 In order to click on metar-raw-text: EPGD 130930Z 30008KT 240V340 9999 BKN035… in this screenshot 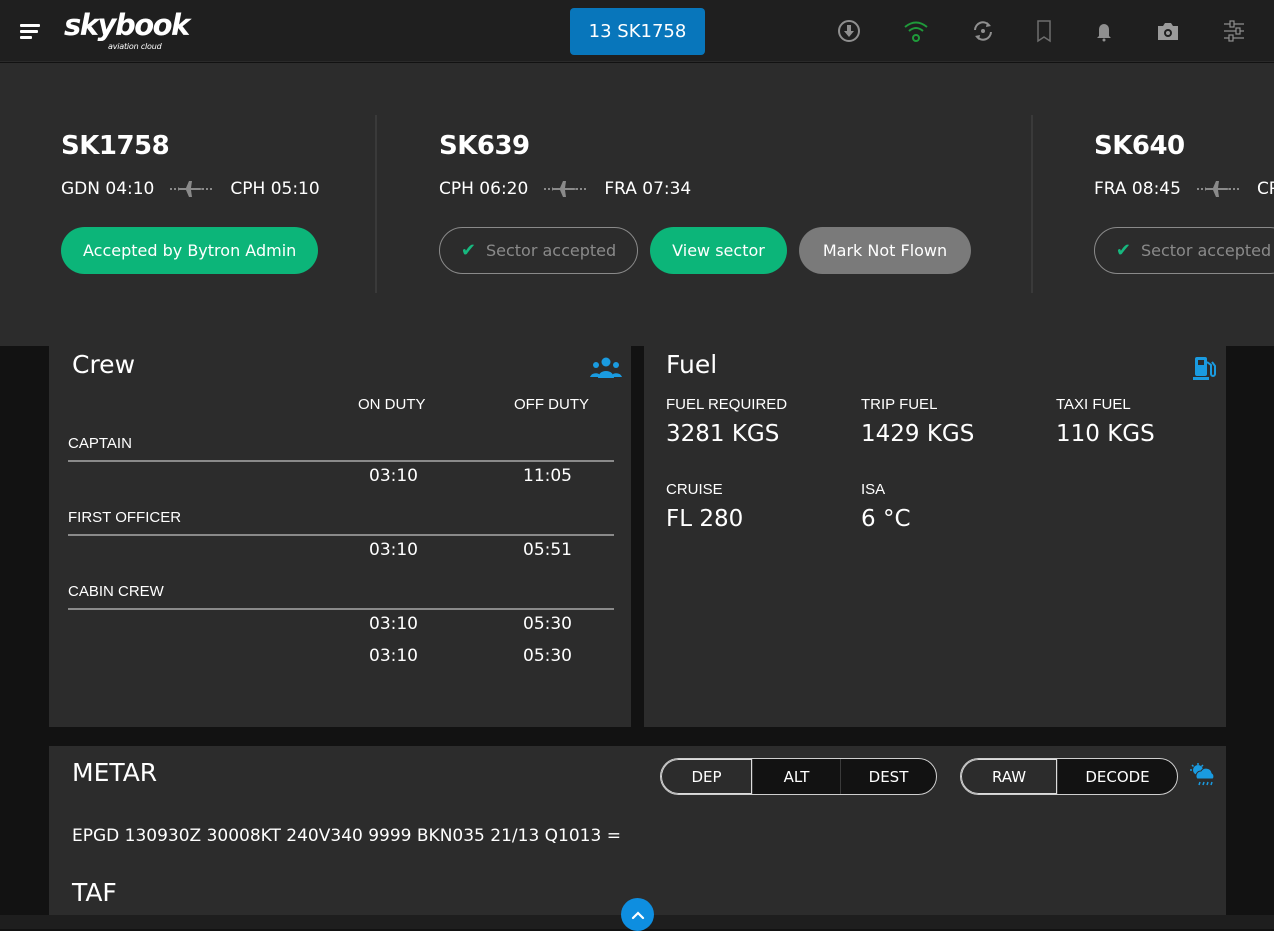, I will do `click(346, 836)`.